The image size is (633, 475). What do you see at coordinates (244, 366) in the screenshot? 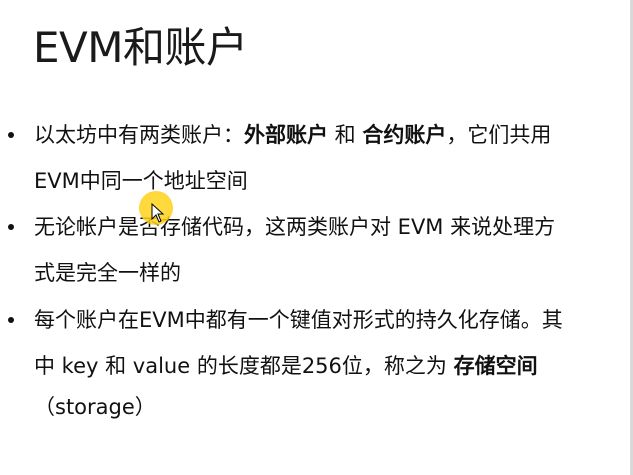
I see `bullet-3-text-a: 中 key 和 value 的长度都是256位，称之为` at bounding box center [244, 366].